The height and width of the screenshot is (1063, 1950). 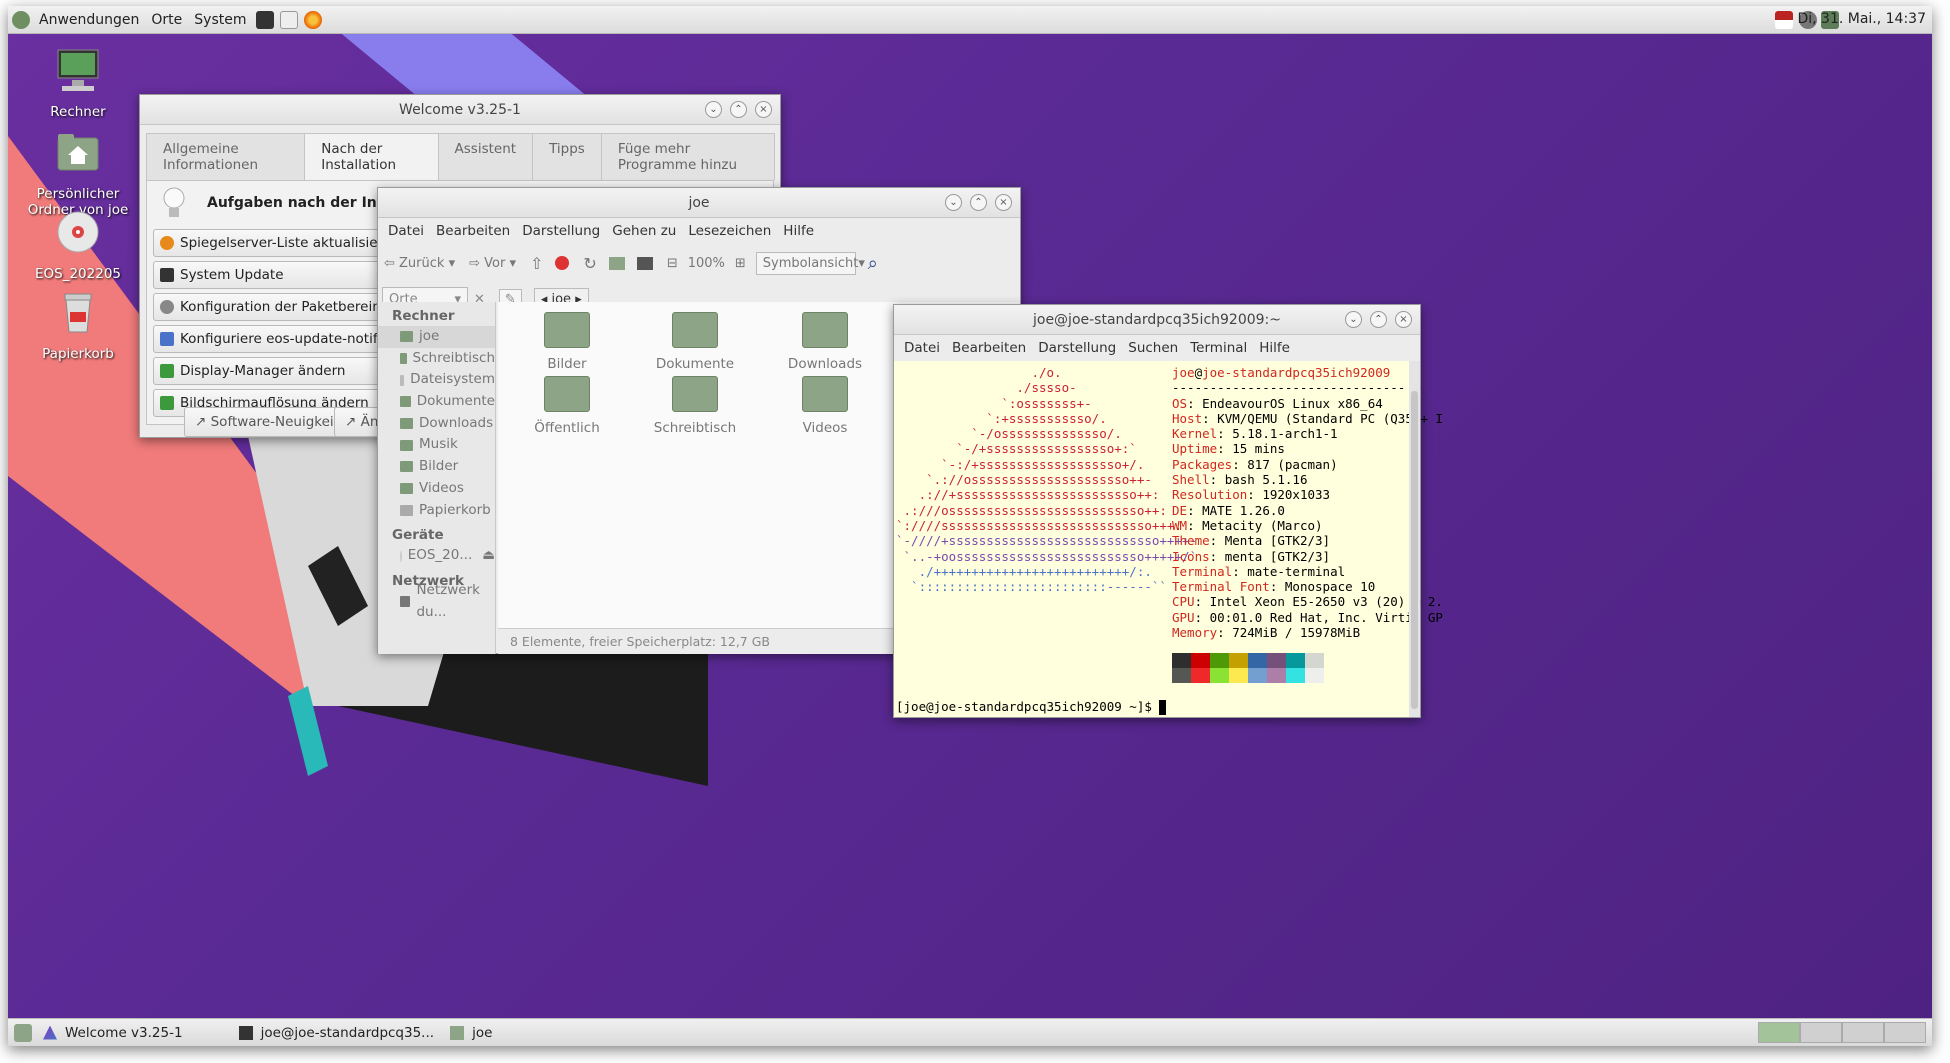 I want to click on folder-public: Öffentlich, so click(x=567, y=406).